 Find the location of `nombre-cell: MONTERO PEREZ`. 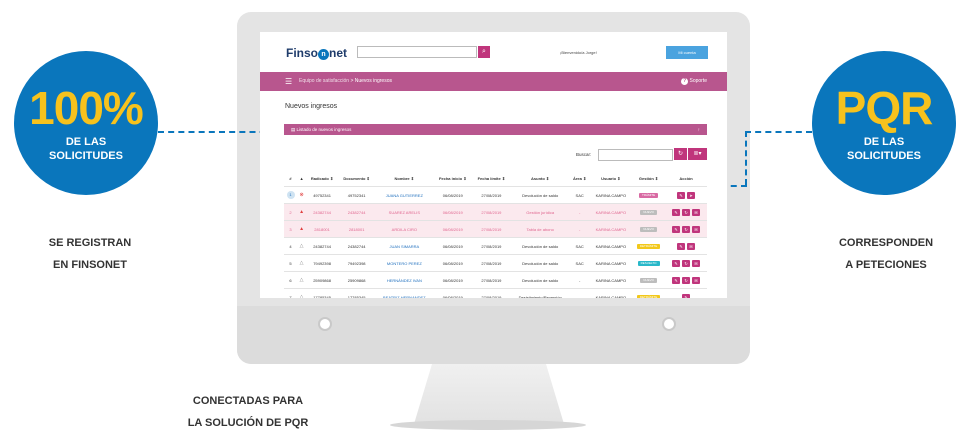

nombre-cell: MONTERO PEREZ is located at coordinates (404, 263).